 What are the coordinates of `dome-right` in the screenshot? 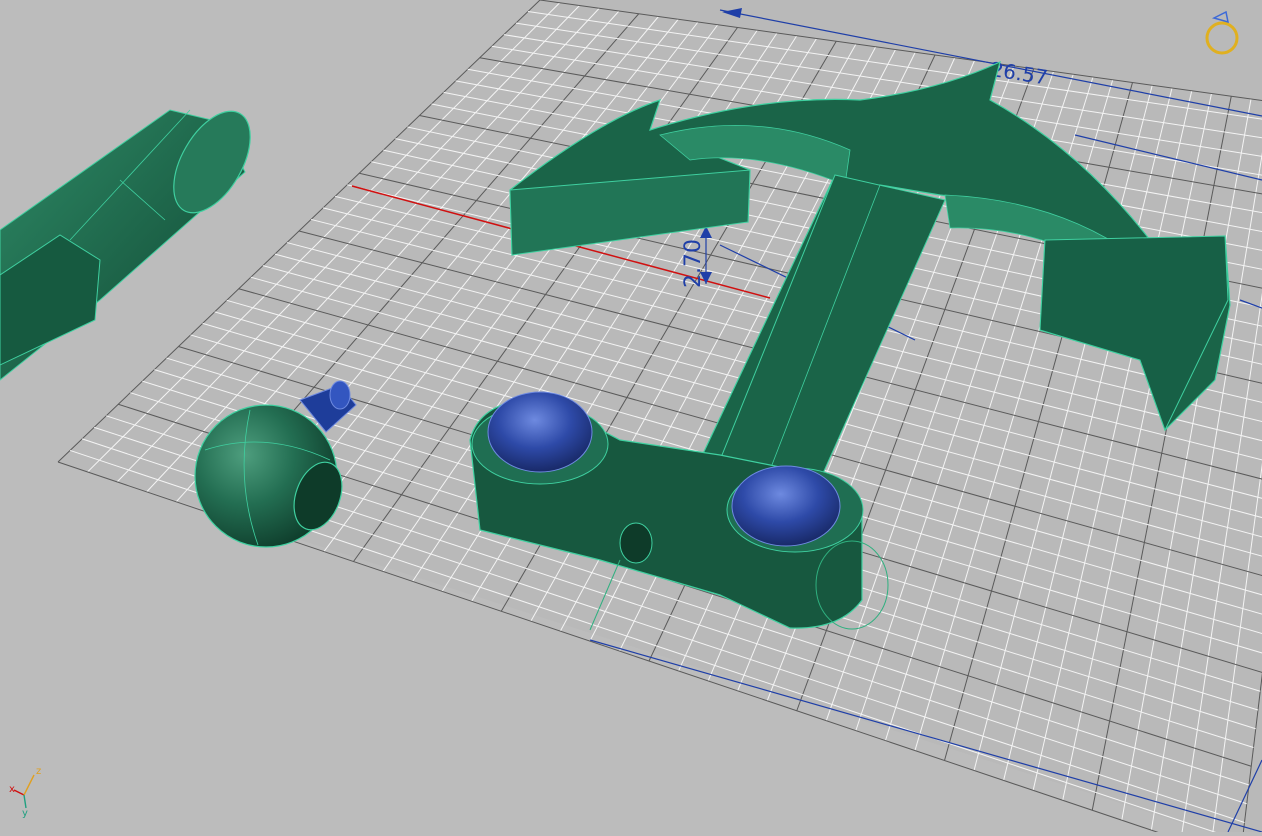 It's located at (786, 506).